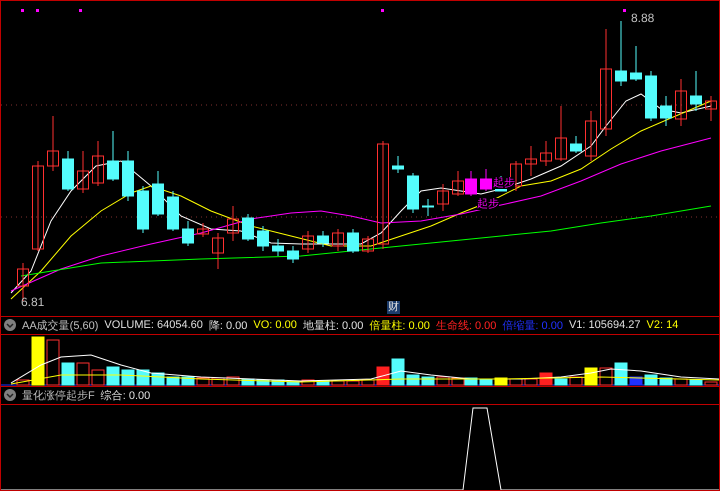 Image resolution: width=720 pixels, height=491 pixels. Describe the element at coordinates (393, 307) in the screenshot. I see `marker-badge: 财` at that location.